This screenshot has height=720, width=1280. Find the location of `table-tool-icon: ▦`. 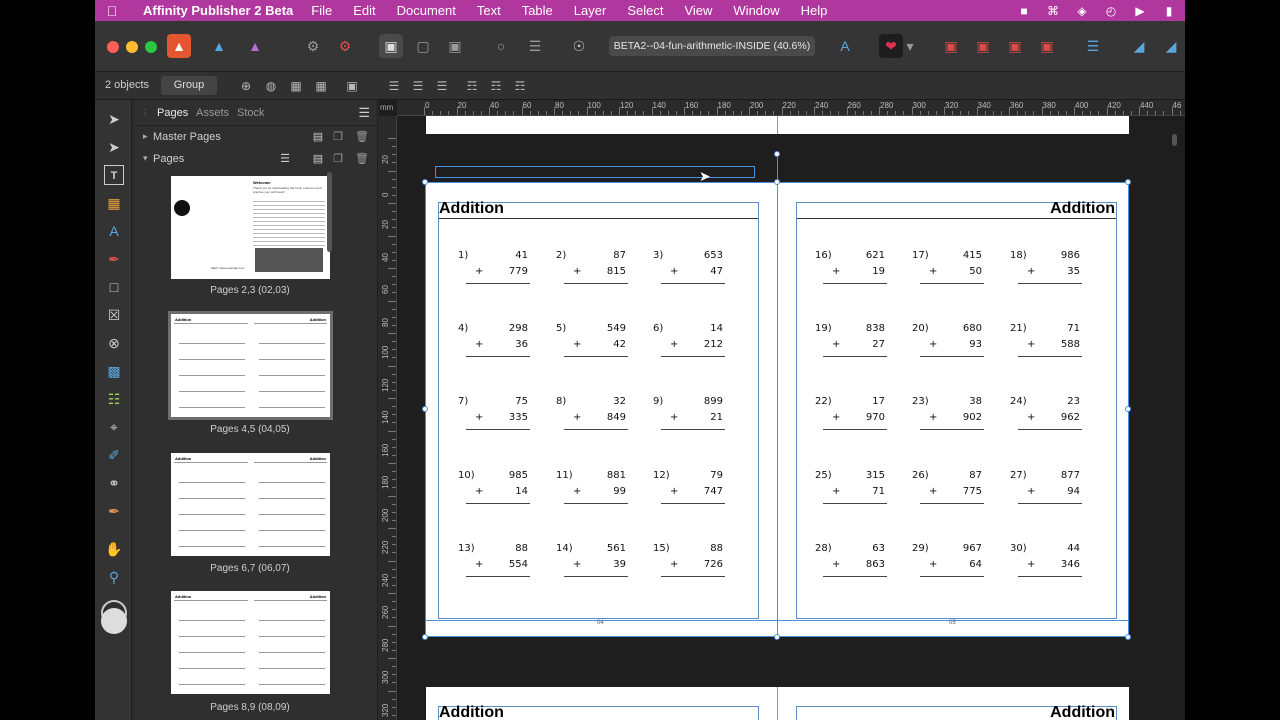

table-tool-icon: ▦ is located at coordinates (114, 203).